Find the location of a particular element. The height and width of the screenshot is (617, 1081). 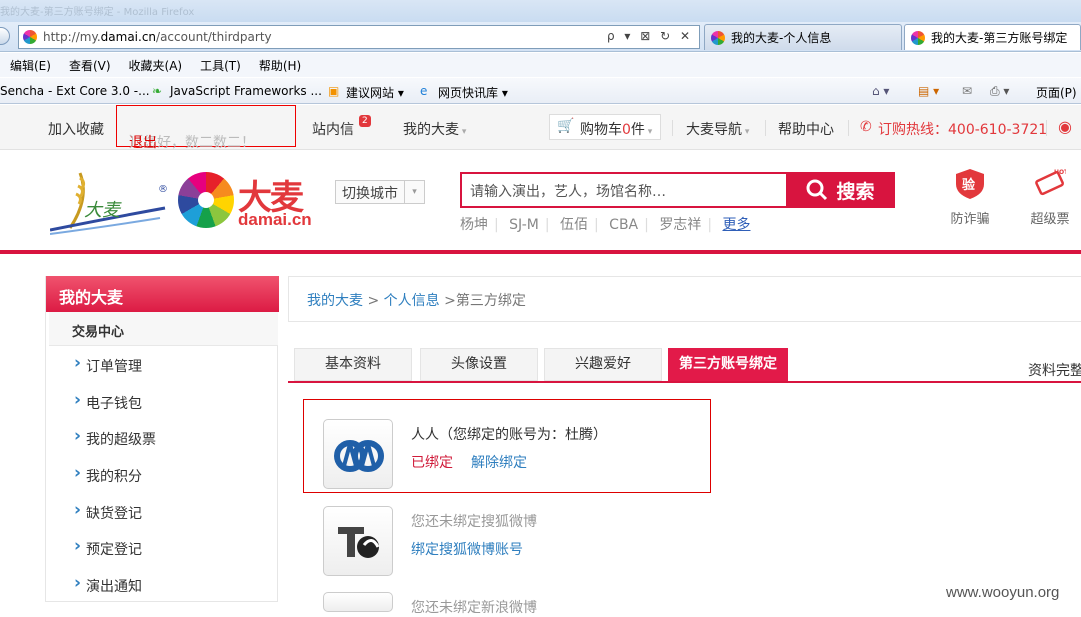

hot-word: SJ-M is located at coordinates (524, 225).